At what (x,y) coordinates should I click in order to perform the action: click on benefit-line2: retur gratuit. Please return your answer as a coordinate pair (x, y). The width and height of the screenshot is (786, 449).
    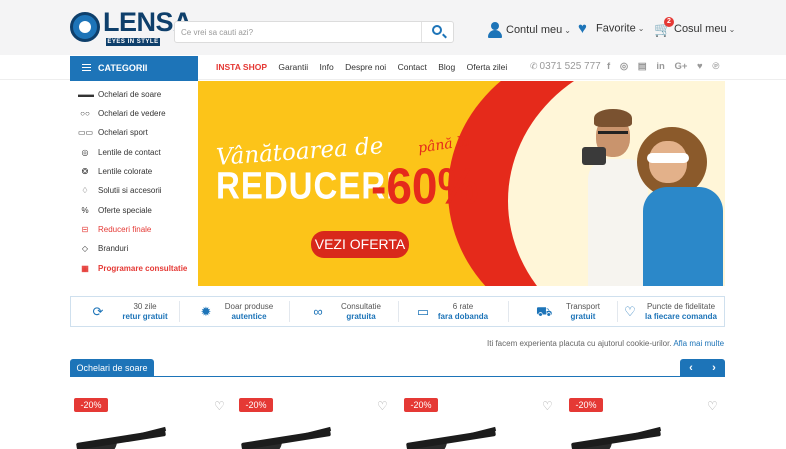
    Looking at the image, I should click on (145, 316).